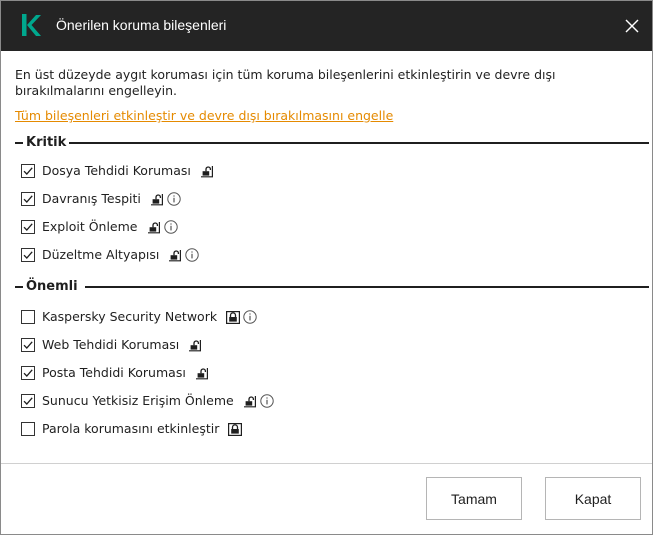 The image size is (653, 535). I want to click on component-label: Exploit Önleme, so click(90, 226).